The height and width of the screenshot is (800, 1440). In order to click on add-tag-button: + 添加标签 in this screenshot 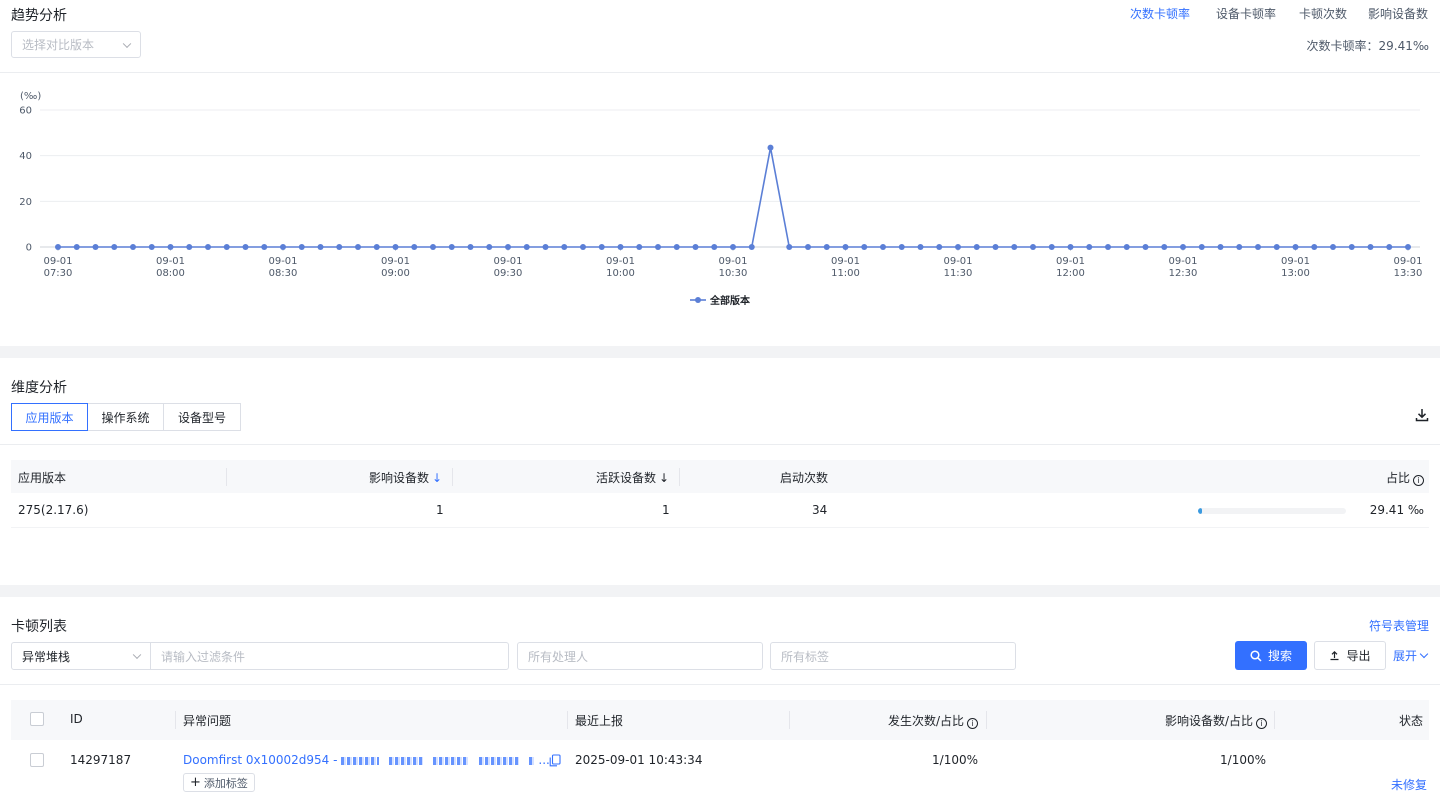, I will do `click(219, 782)`.